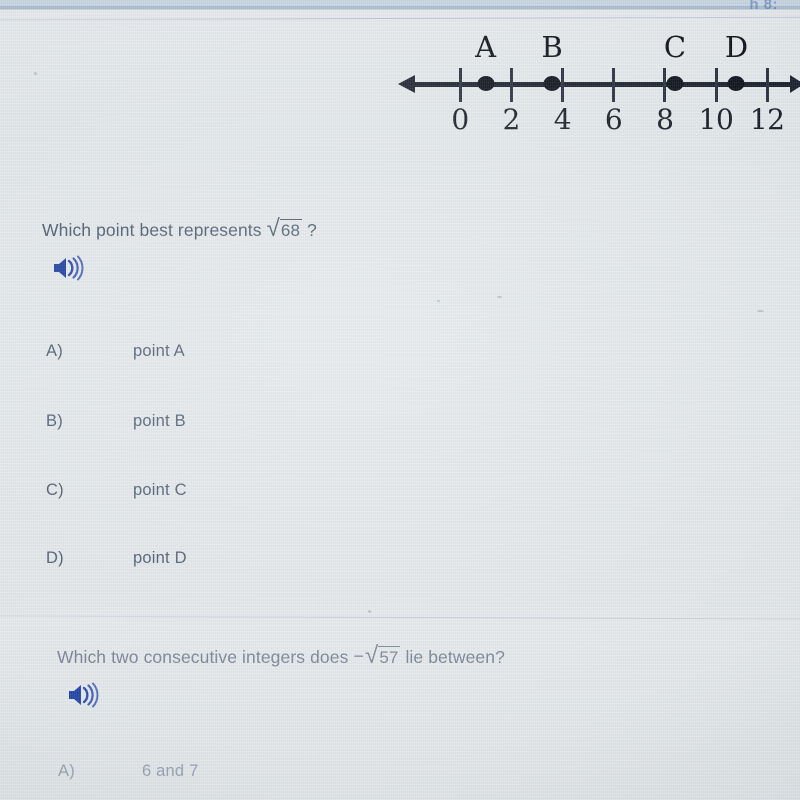 The height and width of the screenshot is (800, 800). Describe the element at coordinates (160, 490) in the screenshot. I see `option-text: point C` at that location.